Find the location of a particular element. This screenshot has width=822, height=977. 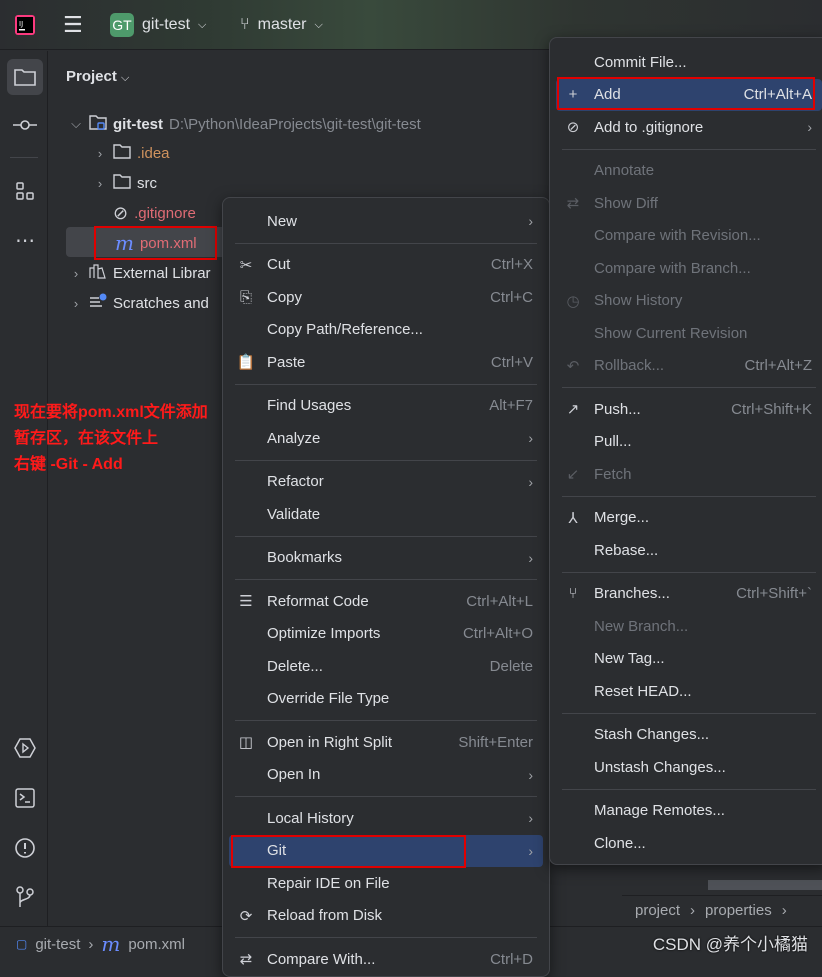

menu-item-label: Cut is located at coordinates (279, 265).